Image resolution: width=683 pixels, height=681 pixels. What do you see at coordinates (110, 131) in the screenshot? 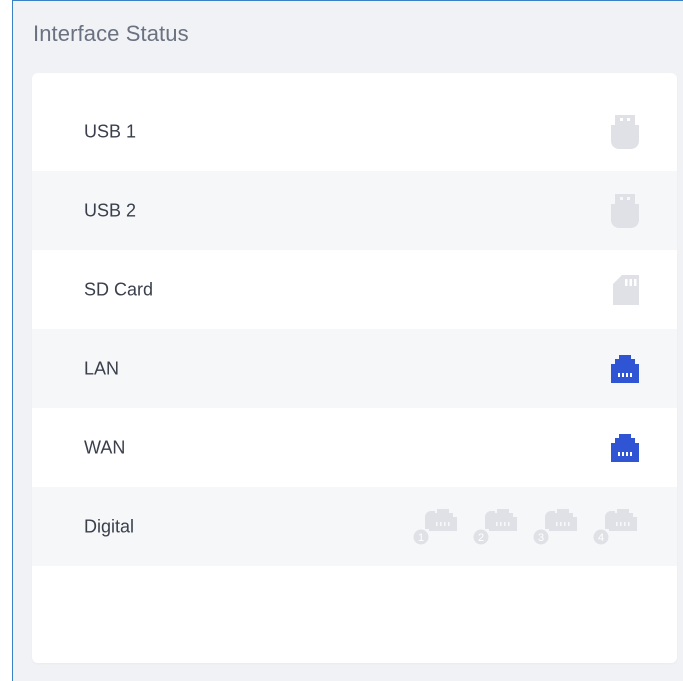
I see `interface-label: USB 1` at bounding box center [110, 131].